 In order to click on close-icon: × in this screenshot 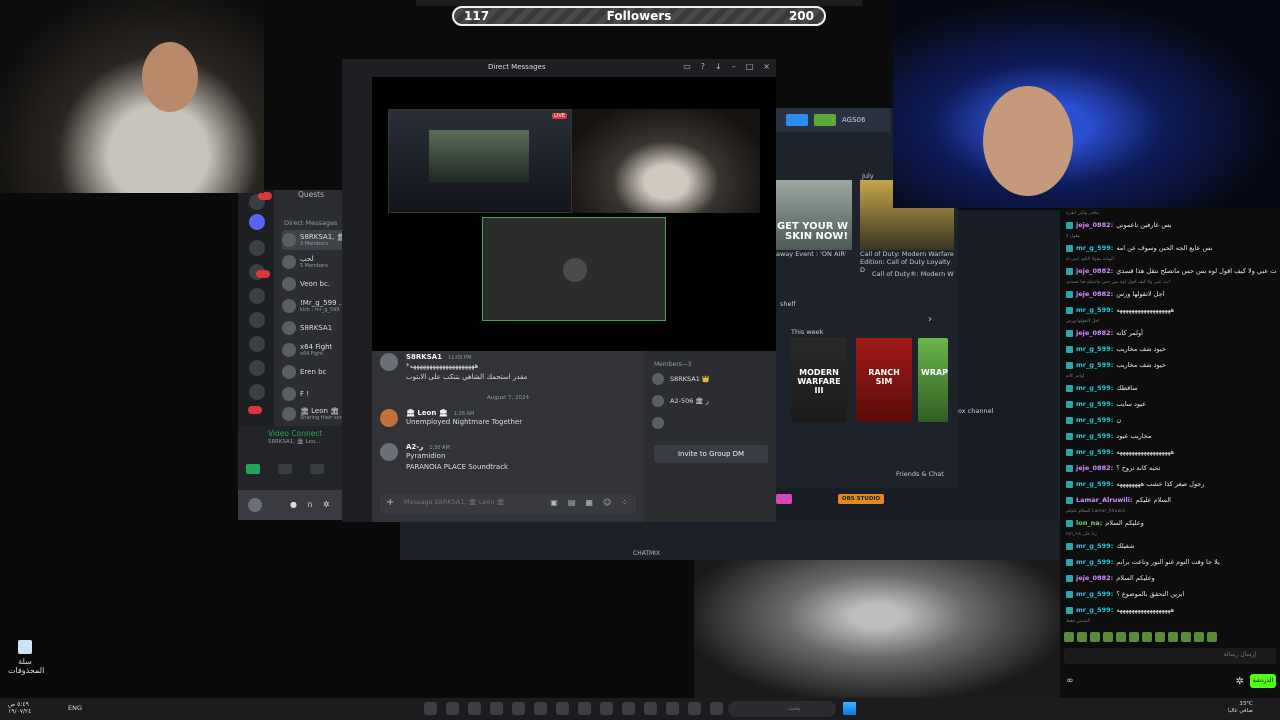, I will do `click(766, 66)`.